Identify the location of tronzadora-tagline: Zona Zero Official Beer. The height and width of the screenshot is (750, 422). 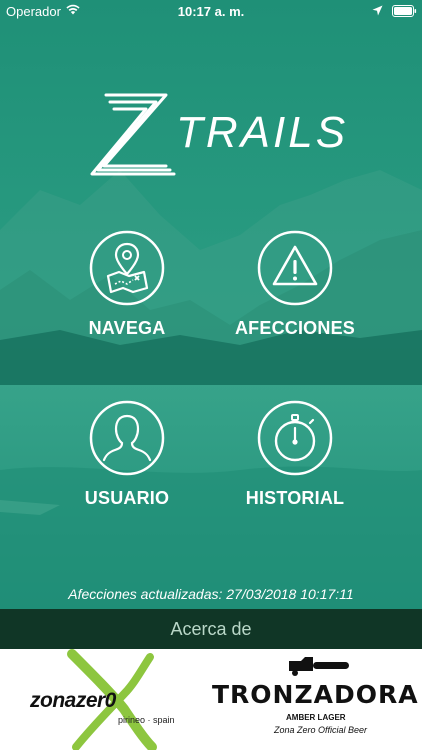
(321, 730).